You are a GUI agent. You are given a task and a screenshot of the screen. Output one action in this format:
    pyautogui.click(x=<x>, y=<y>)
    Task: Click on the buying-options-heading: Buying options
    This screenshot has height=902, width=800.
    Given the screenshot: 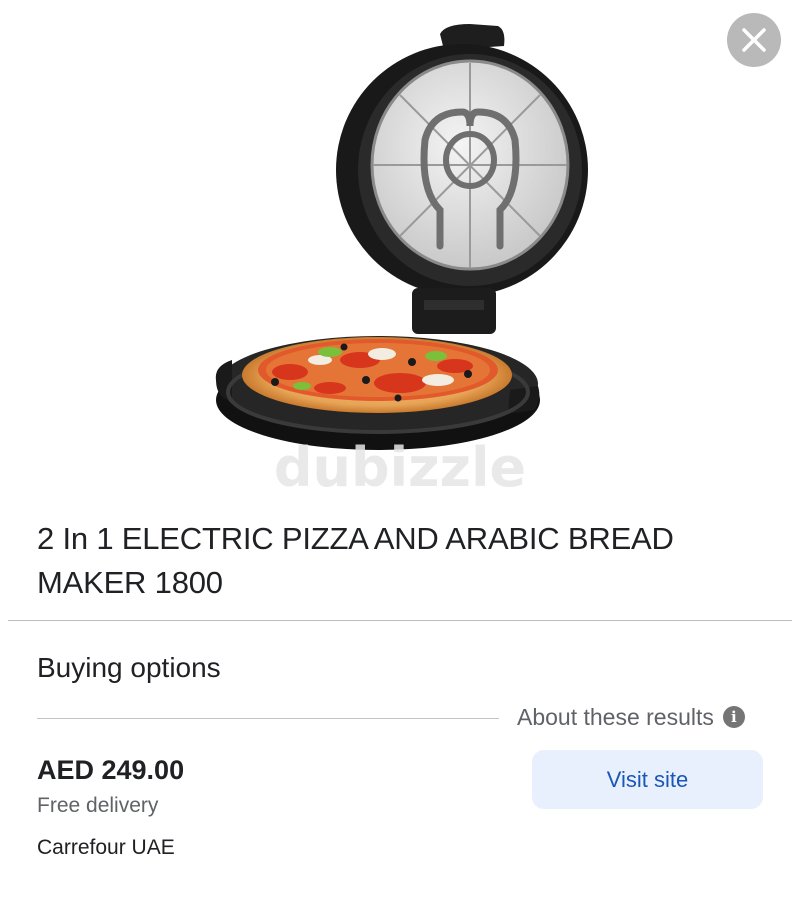 What is the action you would take?
    pyautogui.click(x=129, y=667)
    